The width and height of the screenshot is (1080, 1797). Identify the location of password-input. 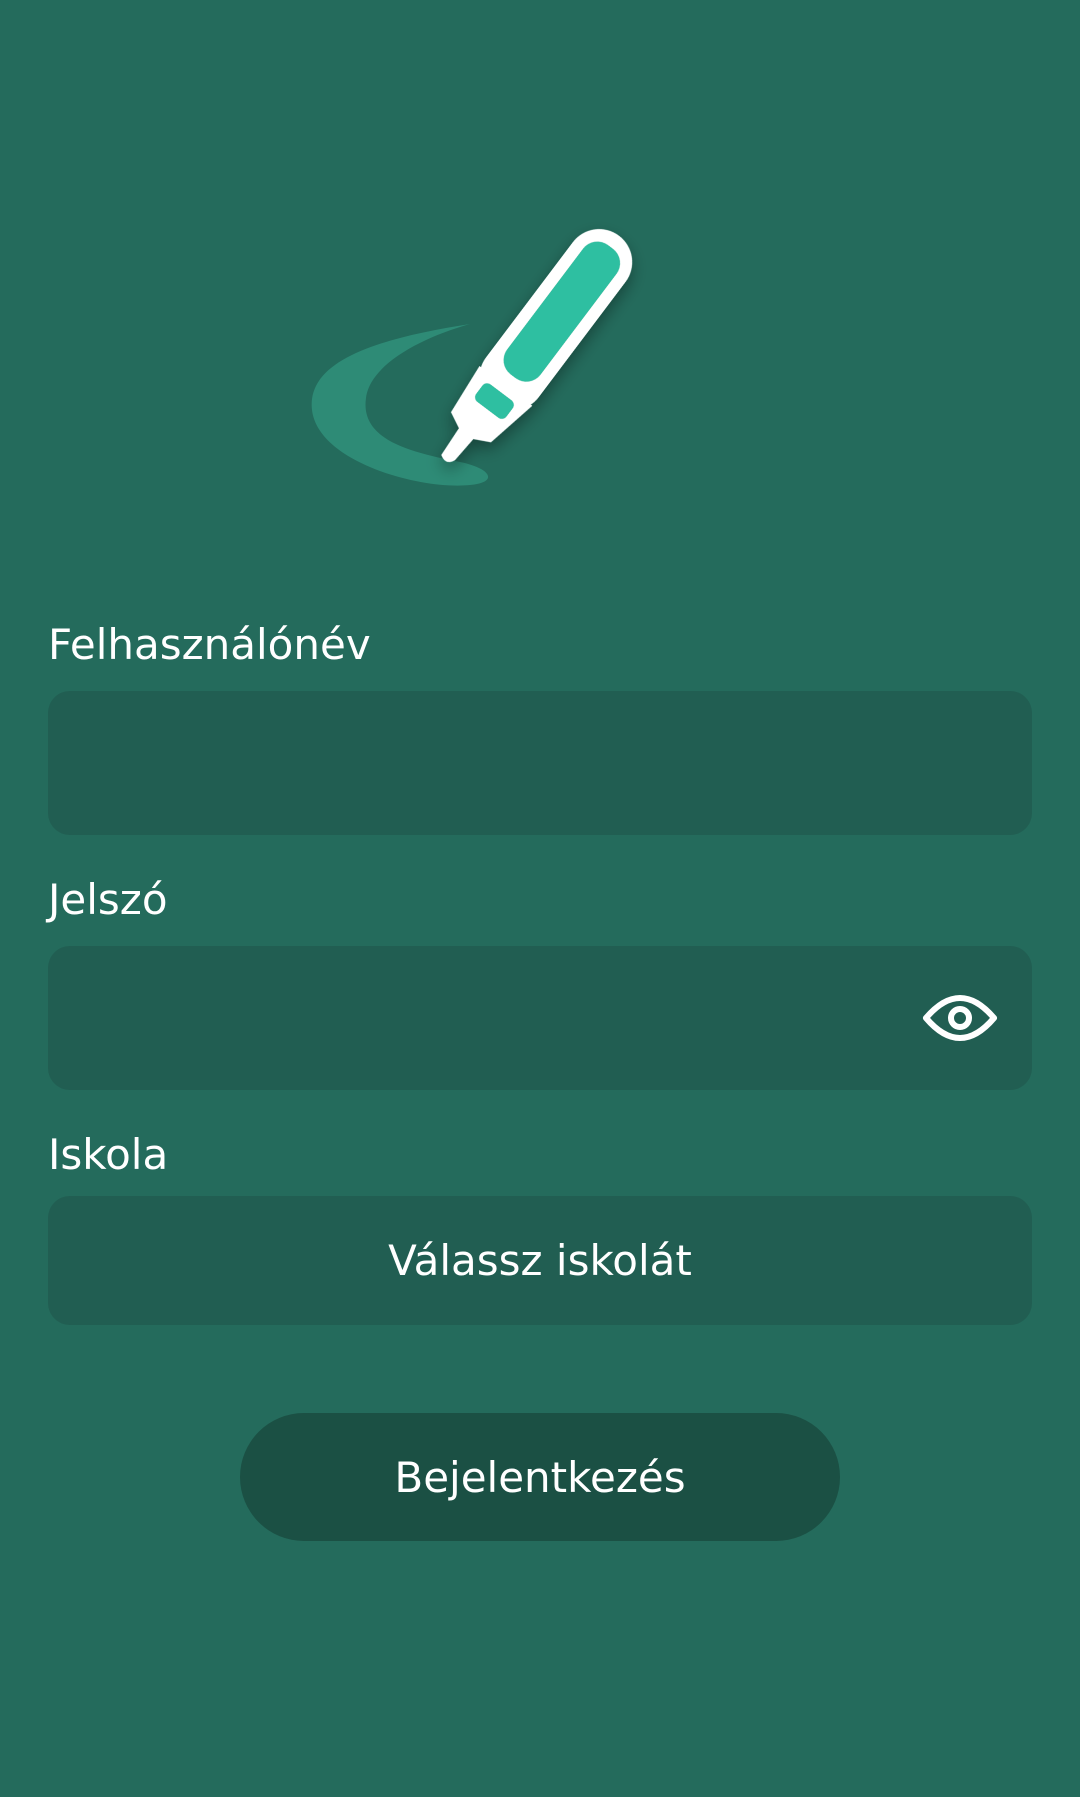
(540, 1018).